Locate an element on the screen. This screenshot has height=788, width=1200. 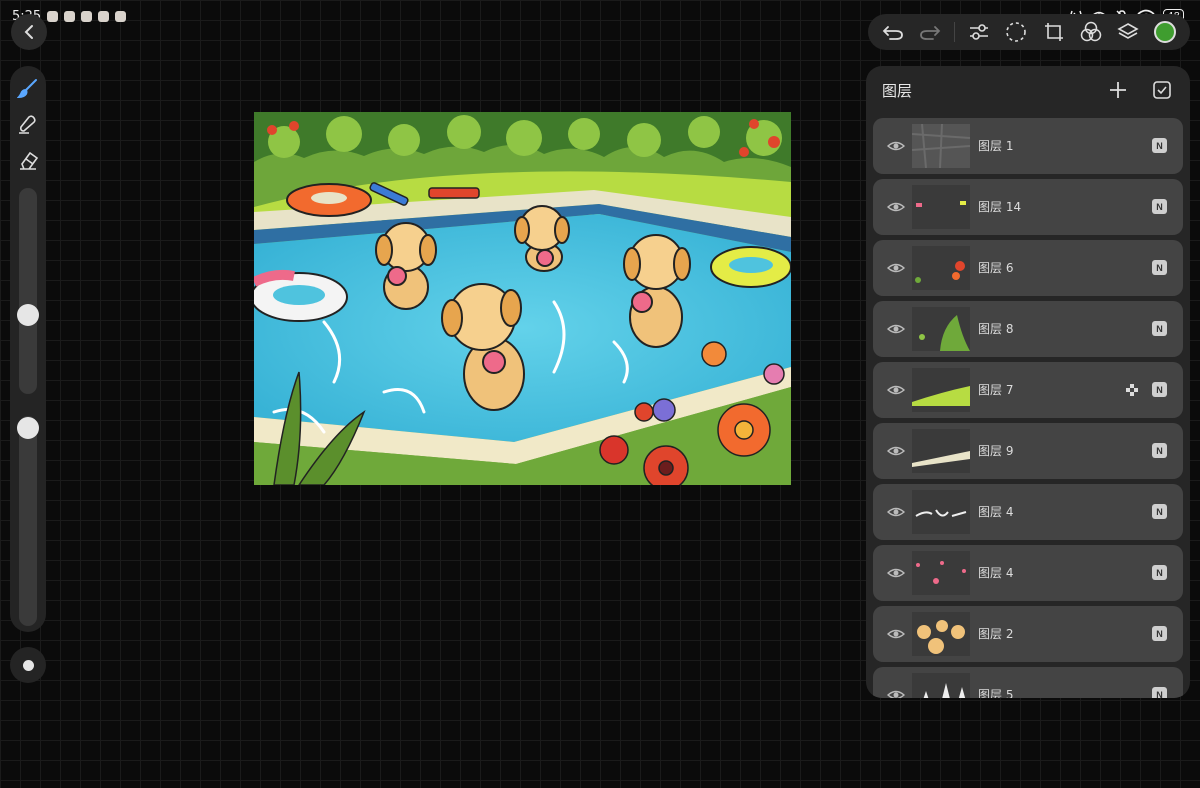
smudge-icon is located at coordinates (28, 124).